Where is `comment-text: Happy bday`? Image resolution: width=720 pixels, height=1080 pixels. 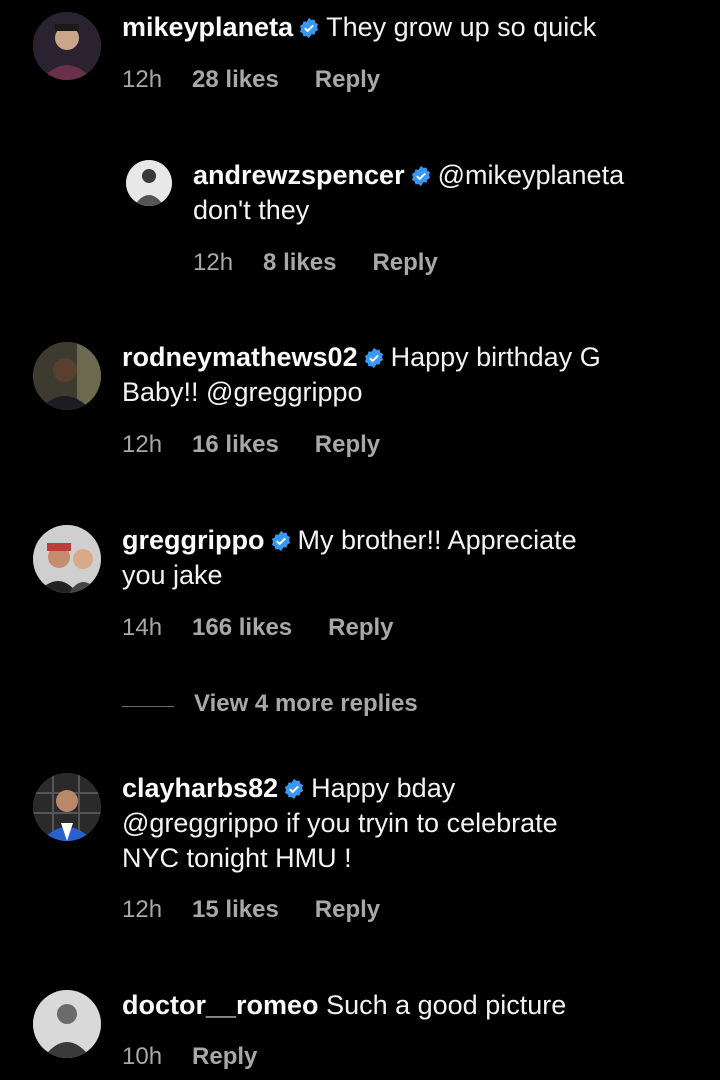
comment-text: Happy bday is located at coordinates (383, 788).